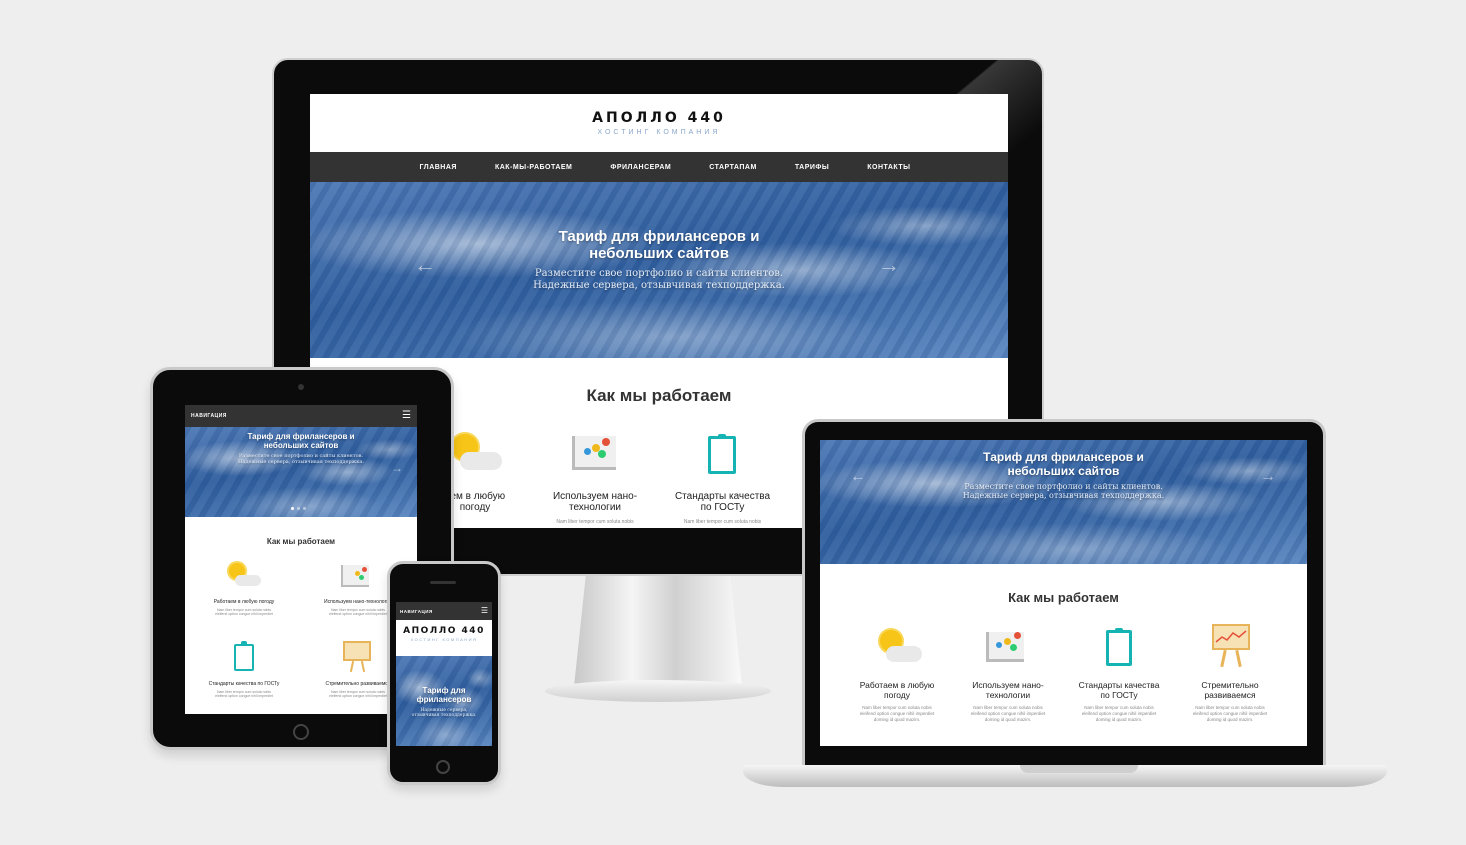  What do you see at coordinates (301, 541) in the screenshot?
I see `tablet-section-title: Как мы работаем` at bounding box center [301, 541].